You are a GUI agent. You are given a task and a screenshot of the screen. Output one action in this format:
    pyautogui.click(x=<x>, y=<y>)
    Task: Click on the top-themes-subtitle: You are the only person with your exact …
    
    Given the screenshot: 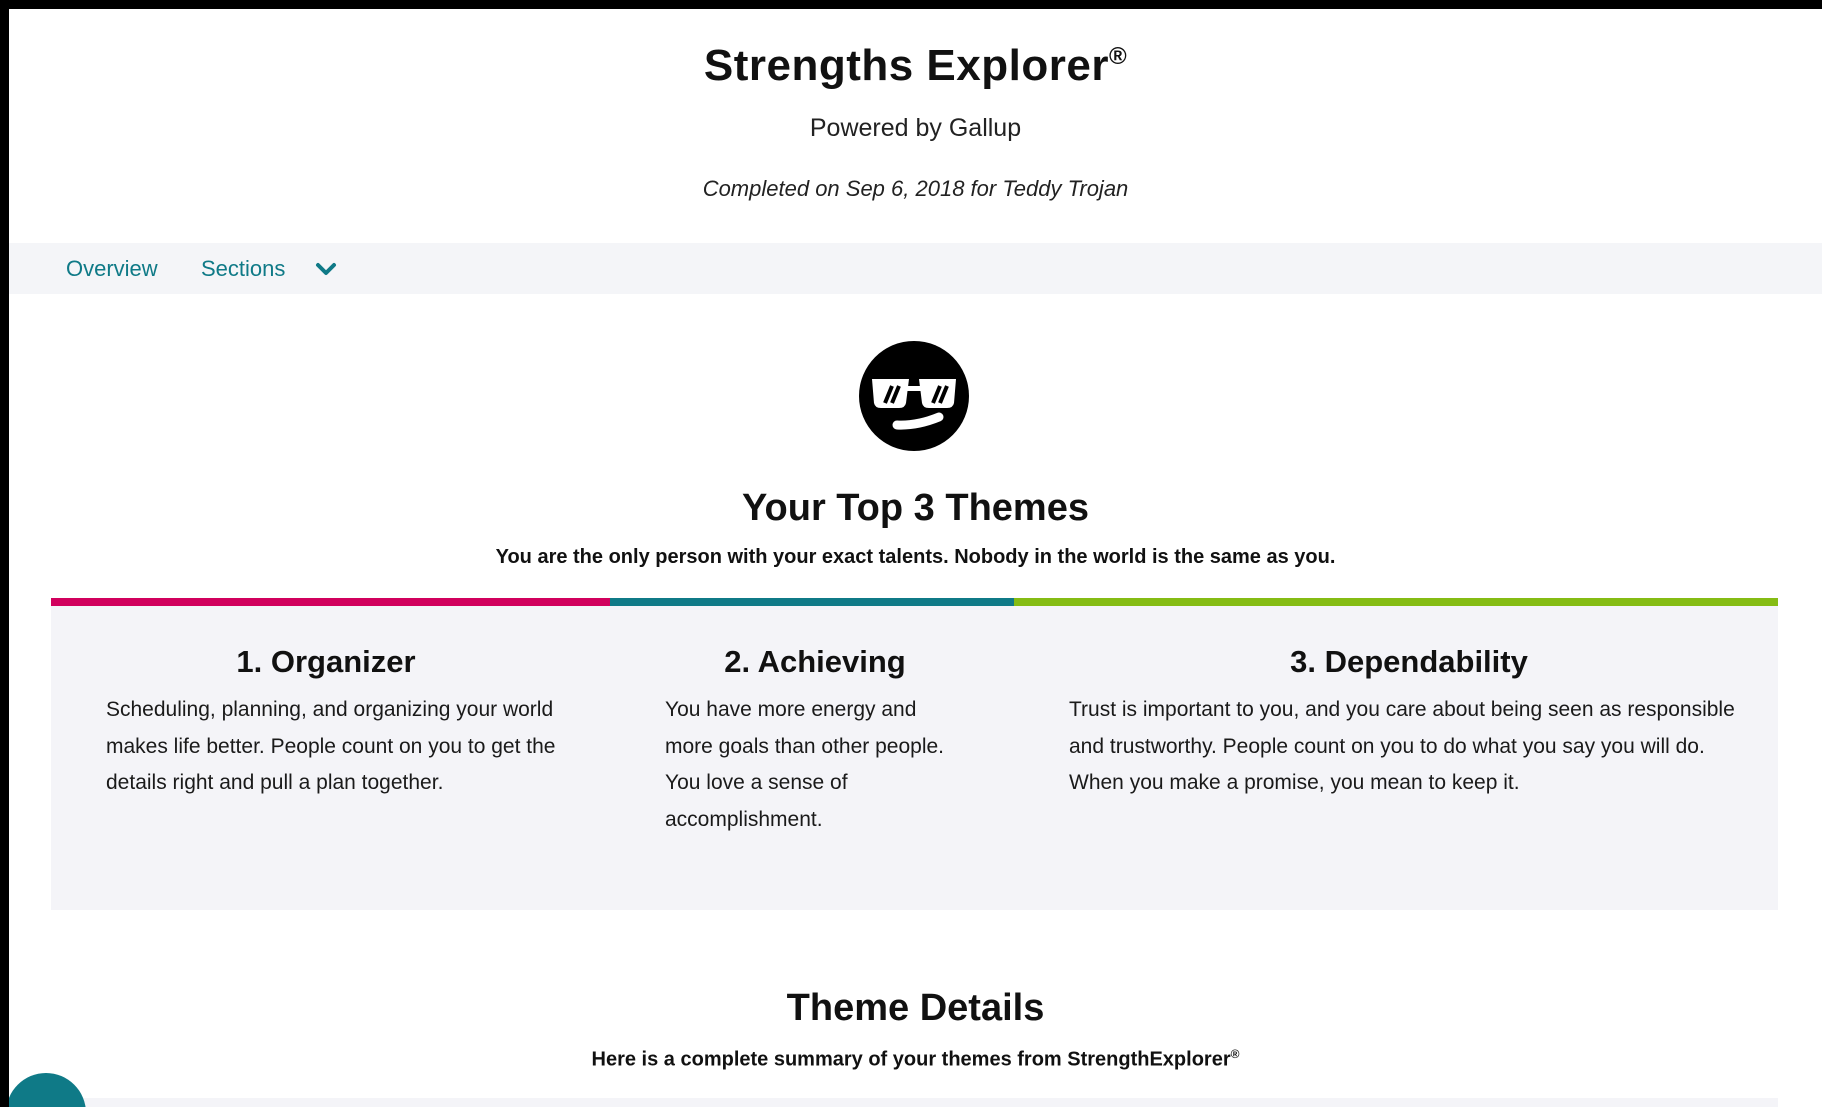 What is the action you would take?
    pyautogui.click(x=915, y=557)
    